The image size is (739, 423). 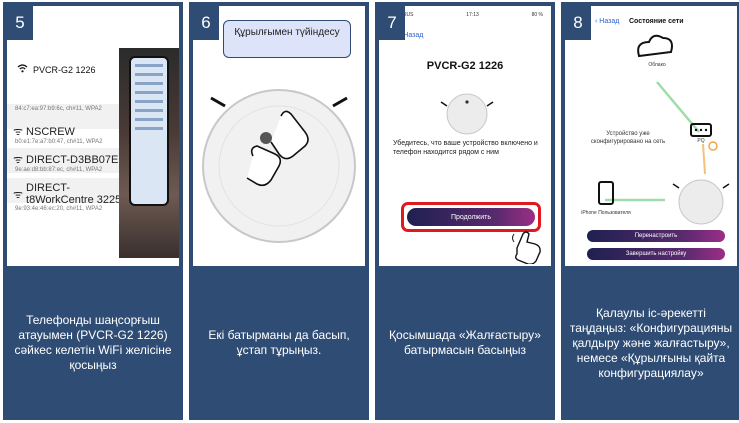 I want to click on network-item: 84:c7:ea:97:b9:6c, ch#11, WPA2, so click(x=72, y=109).